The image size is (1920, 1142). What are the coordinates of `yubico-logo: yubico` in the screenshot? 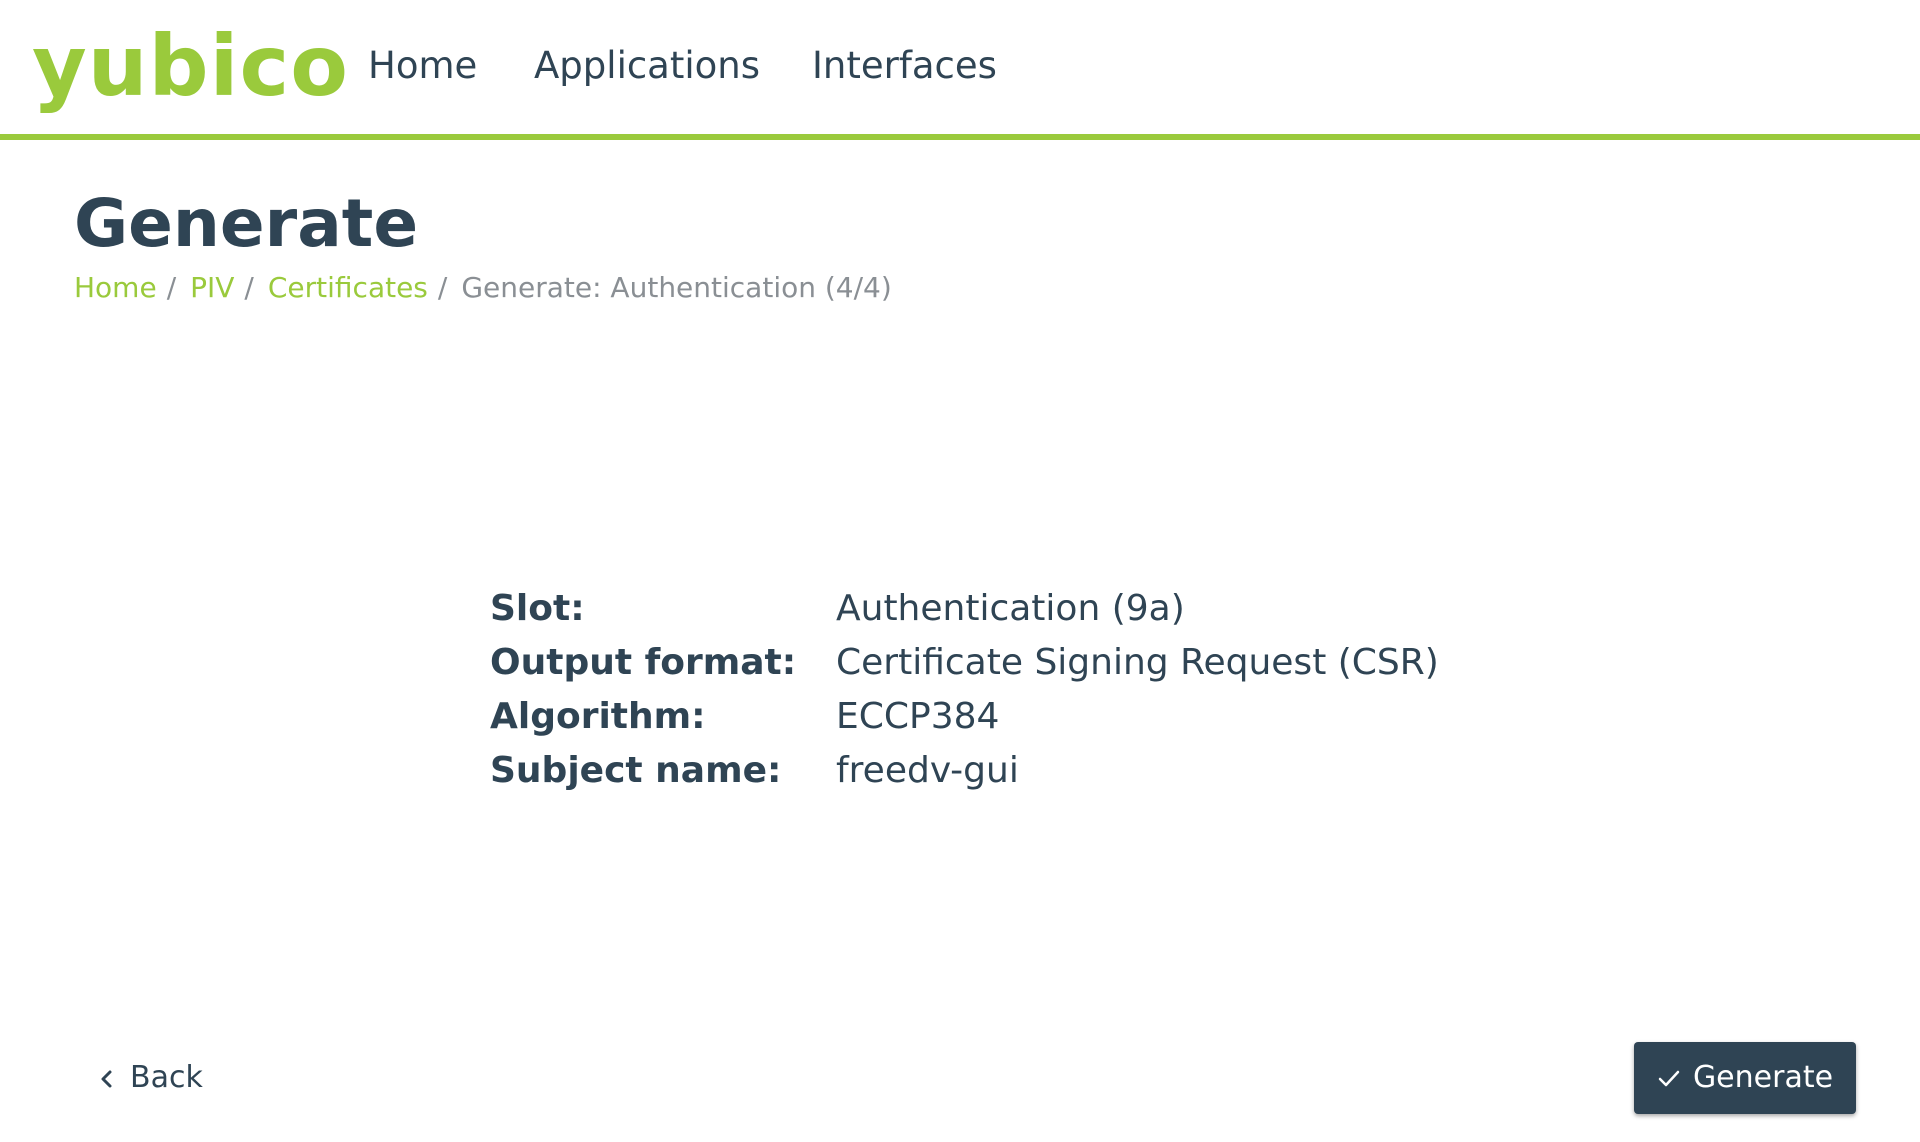 It's located at (190, 66).